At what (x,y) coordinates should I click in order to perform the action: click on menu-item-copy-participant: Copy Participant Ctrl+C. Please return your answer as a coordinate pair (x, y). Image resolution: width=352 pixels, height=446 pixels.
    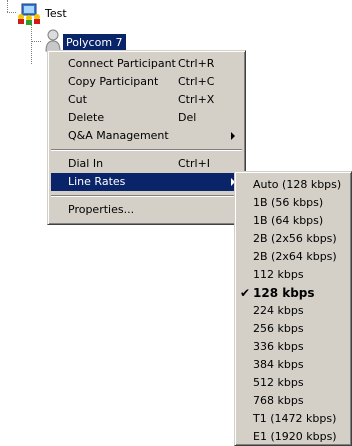
    Looking at the image, I should click on (146, 82).